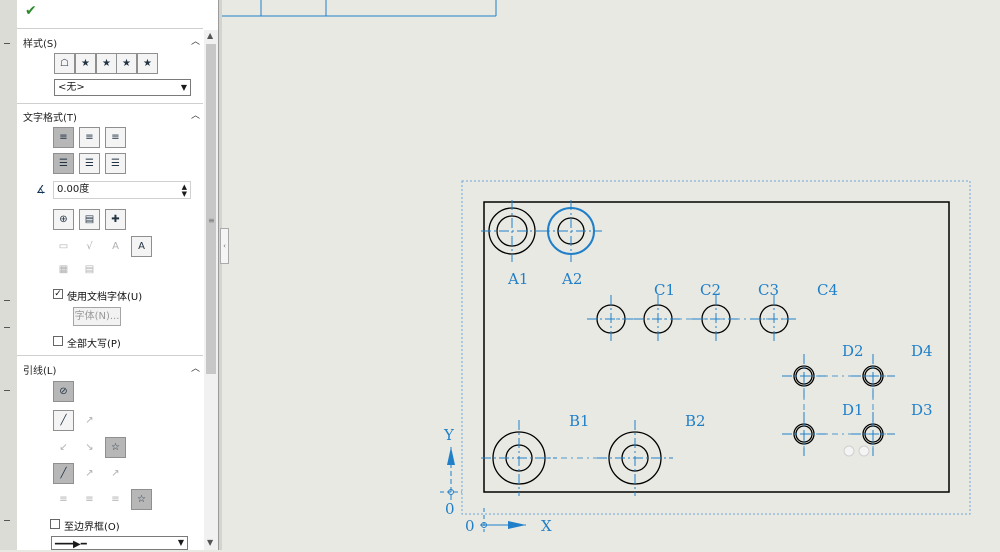 The height and width of the screenshot is (552, 1000). I want to click on label-a1: A1, so click(517, 279).